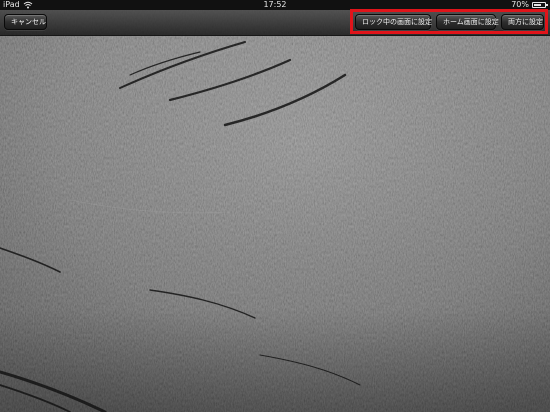  I want to click on status-right: 70%, so click(529, 5).